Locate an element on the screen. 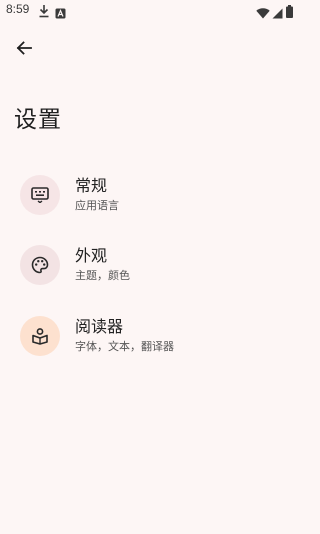 Image resolution: width=320 pixels, height=534 pixels. item-subtitle: 应用语言 is located at coordinates (97, 205).